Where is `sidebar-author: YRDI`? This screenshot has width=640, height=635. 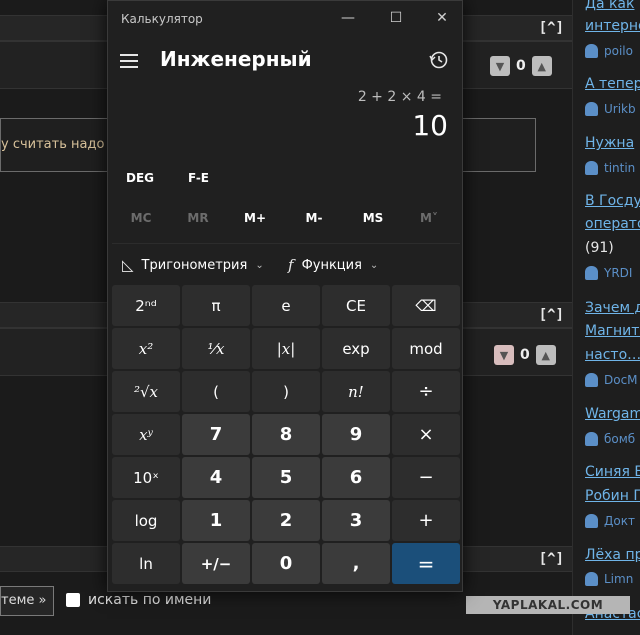 sidebar-author: YRDI is located at coordinates (608, 273).